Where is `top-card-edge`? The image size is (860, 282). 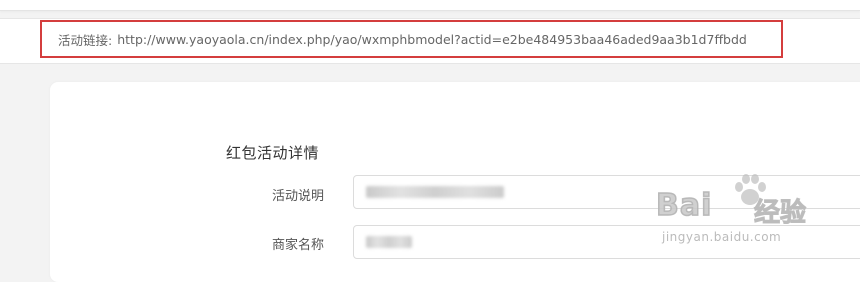 top-card-edge is located at coordinates (430, 5).